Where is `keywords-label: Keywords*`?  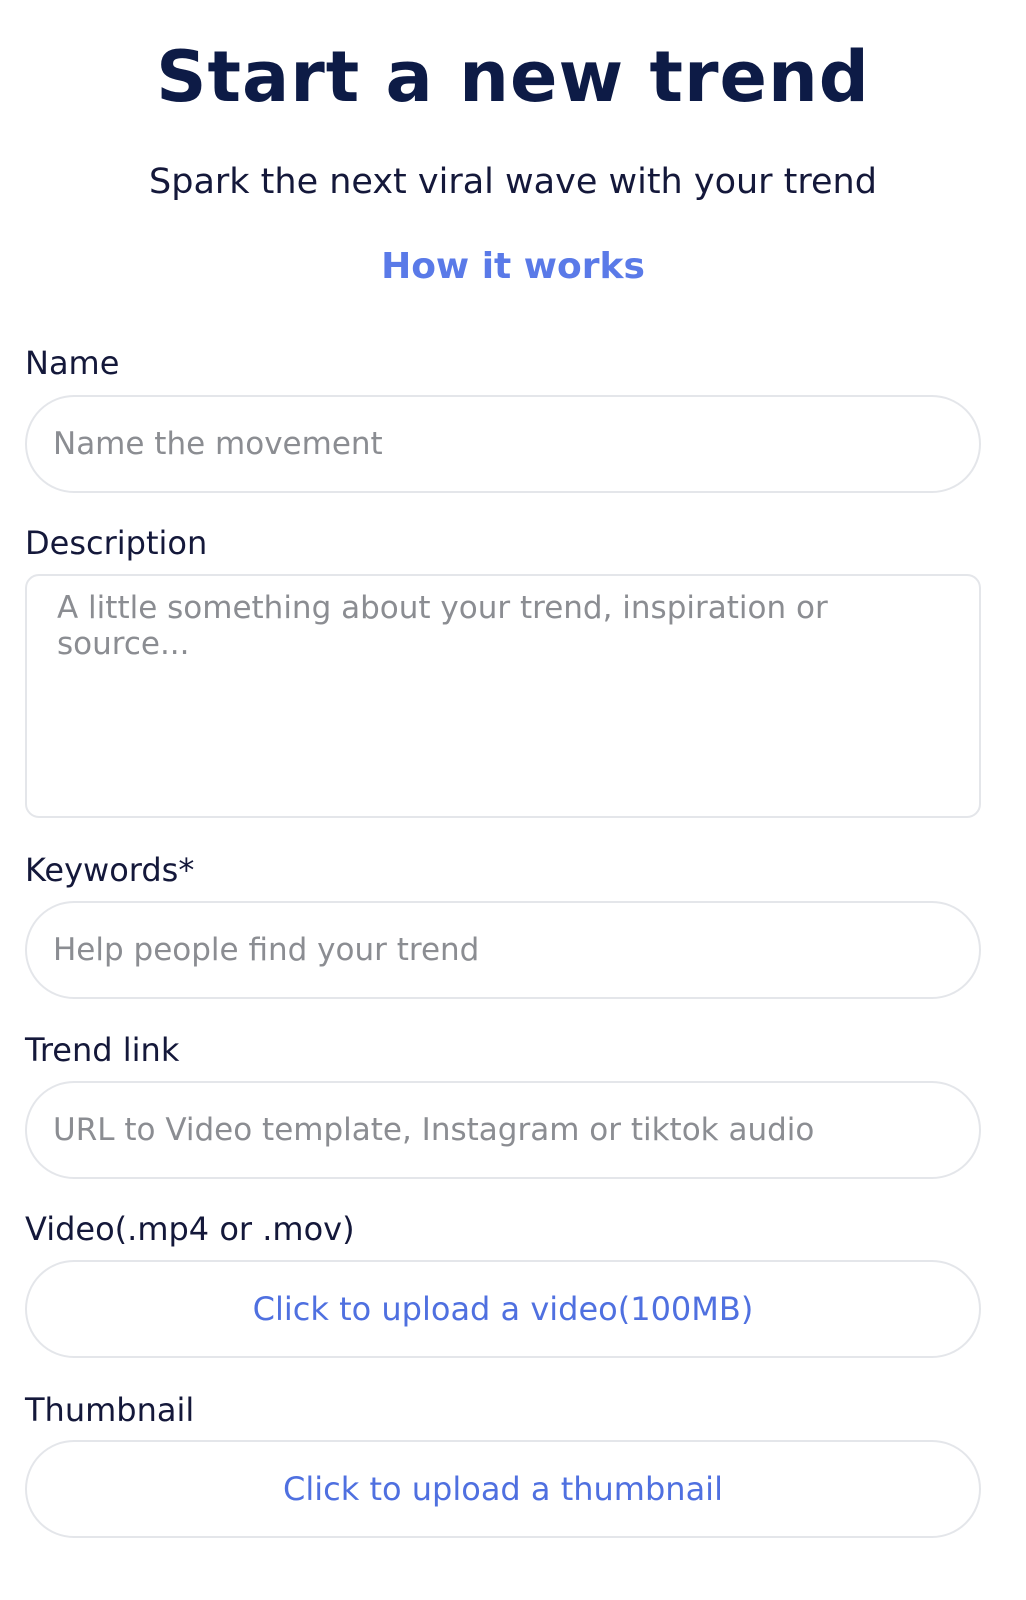 keywords-label: Keywords* is located at coordinates (110, 870).